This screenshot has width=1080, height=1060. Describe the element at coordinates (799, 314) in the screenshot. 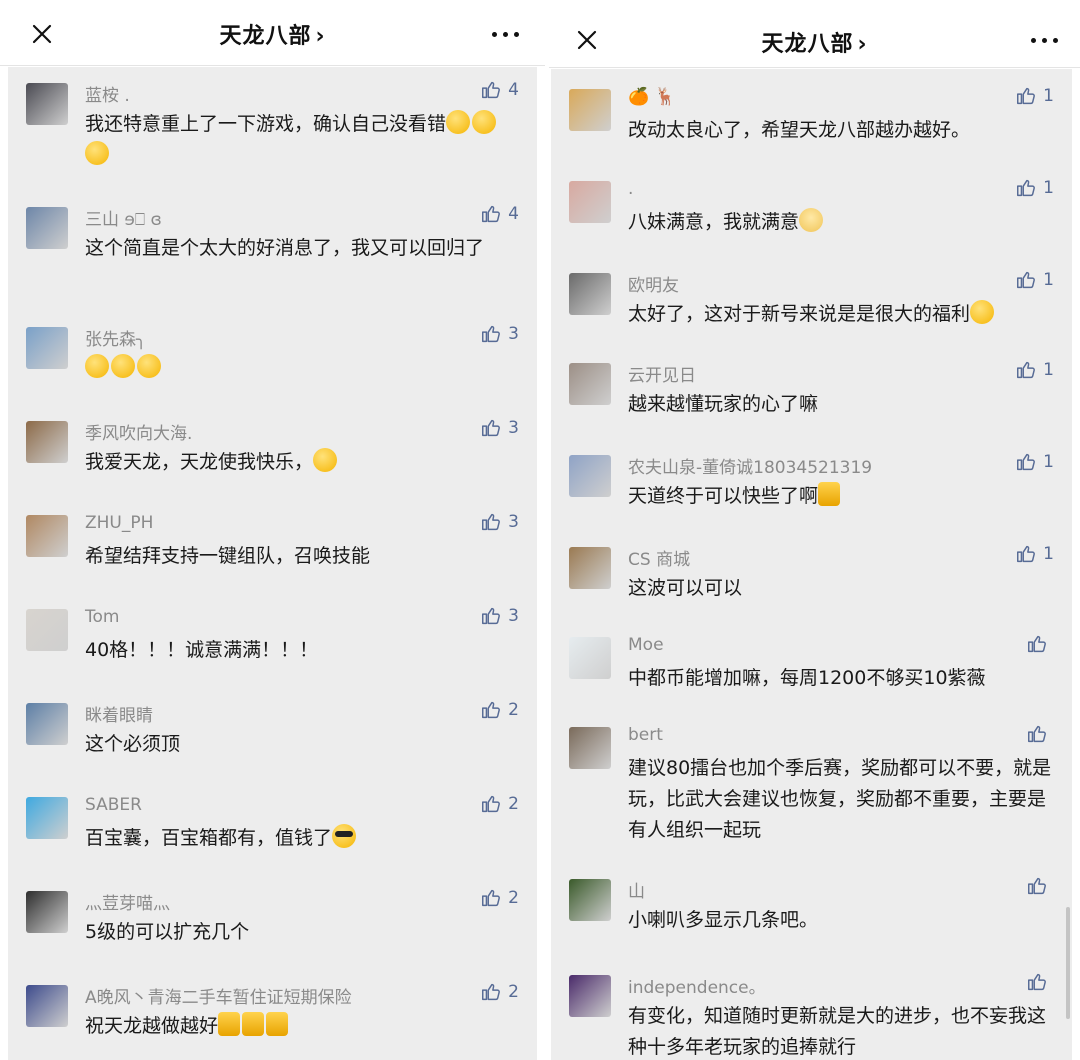

I see `comment-body: 太好了，这对于新号来说是是很大的福利` at that location.